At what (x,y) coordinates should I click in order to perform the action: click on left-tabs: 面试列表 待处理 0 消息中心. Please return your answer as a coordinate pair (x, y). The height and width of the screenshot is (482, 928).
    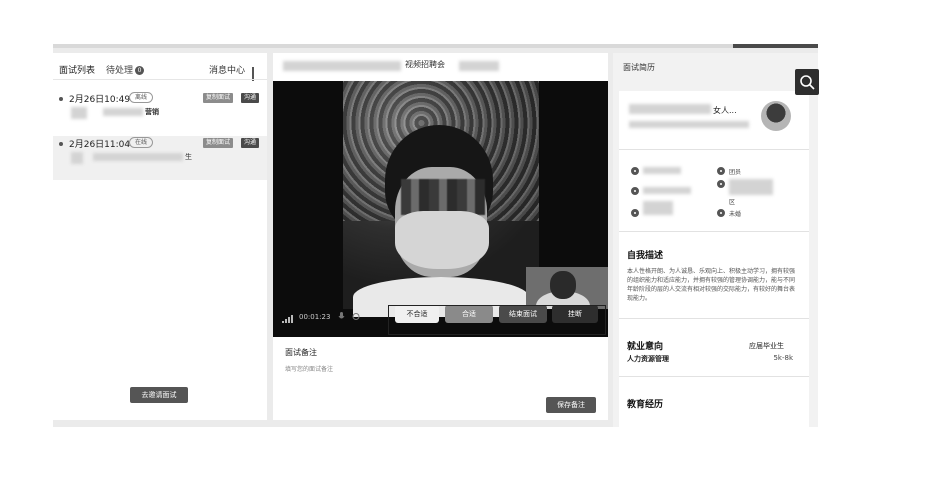
    Looking at the image, I should click on (159, 71).